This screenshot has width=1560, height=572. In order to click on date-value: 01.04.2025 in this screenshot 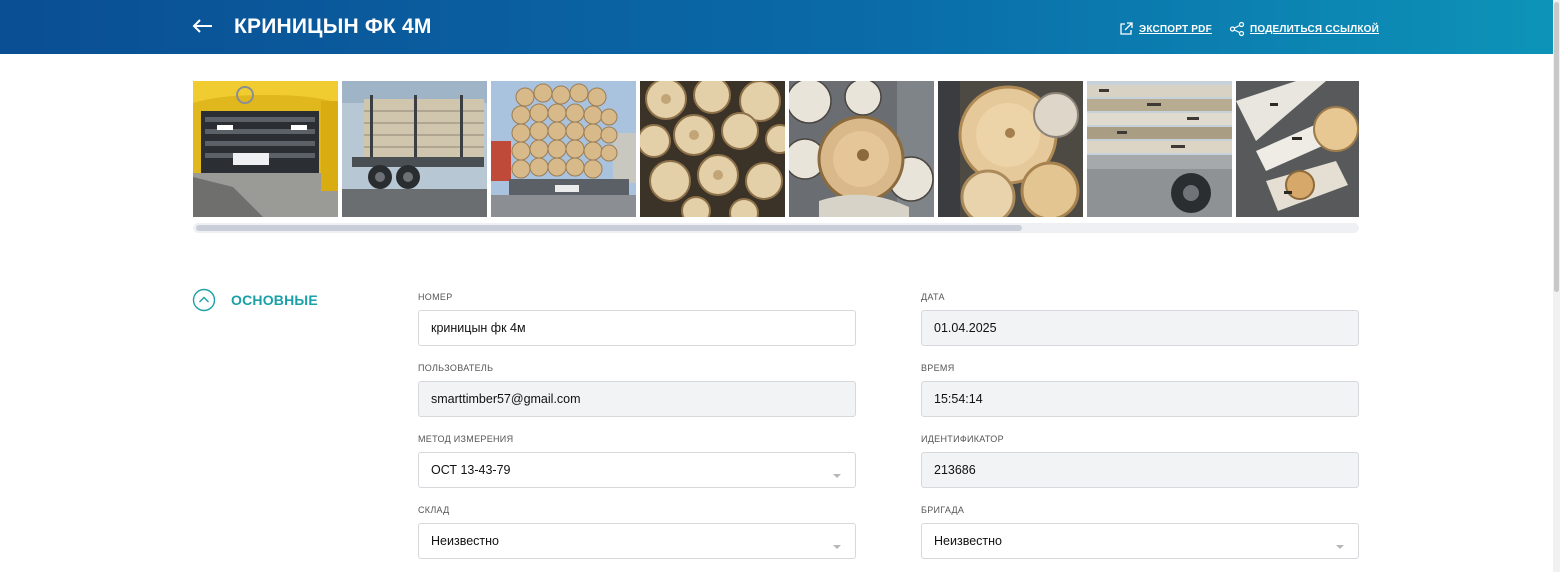, I will do `click(965, 328)`.